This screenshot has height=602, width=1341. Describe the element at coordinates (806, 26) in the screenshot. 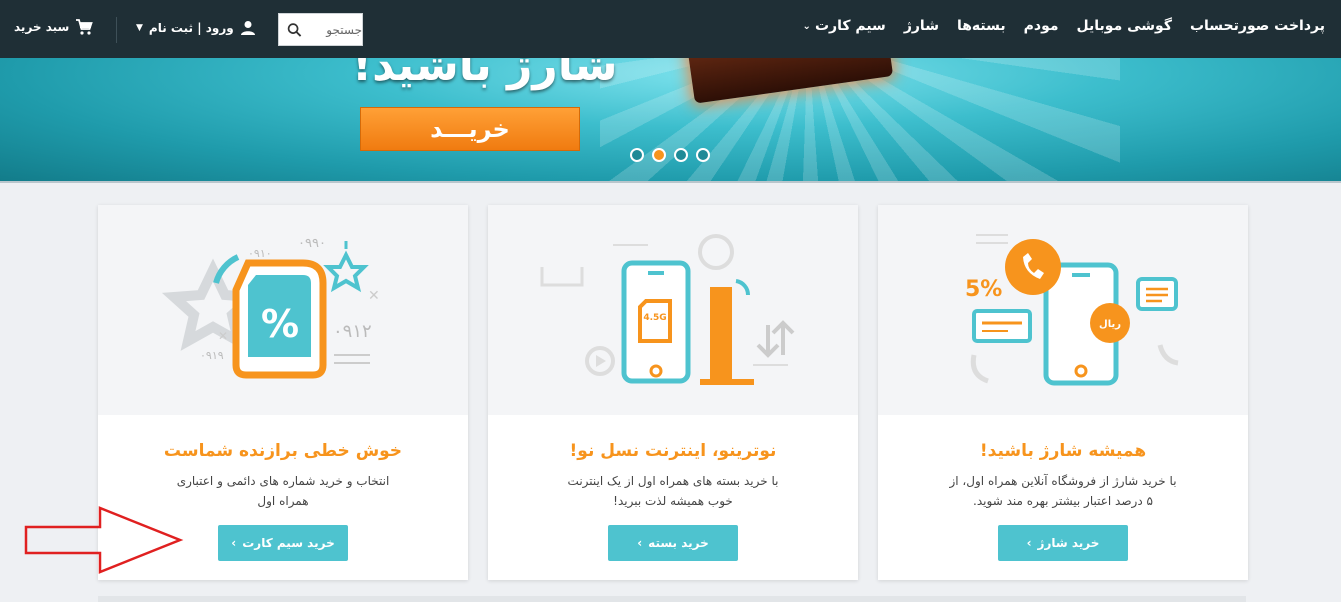

I see `chevron-down-icon: ⌄` at that location.